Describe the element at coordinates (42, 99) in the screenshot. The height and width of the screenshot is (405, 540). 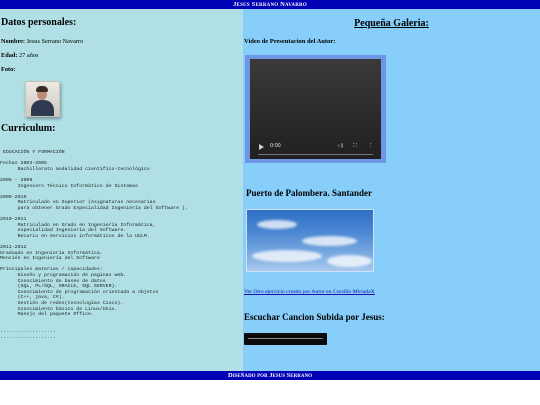
I see `author-photo` at that location.